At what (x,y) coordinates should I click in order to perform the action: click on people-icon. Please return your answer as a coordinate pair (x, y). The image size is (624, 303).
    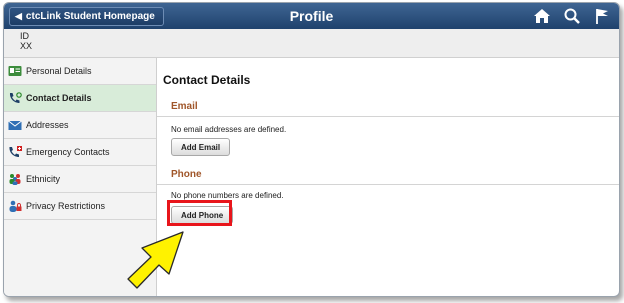
    Looking at the image, I should click on (15, 179).